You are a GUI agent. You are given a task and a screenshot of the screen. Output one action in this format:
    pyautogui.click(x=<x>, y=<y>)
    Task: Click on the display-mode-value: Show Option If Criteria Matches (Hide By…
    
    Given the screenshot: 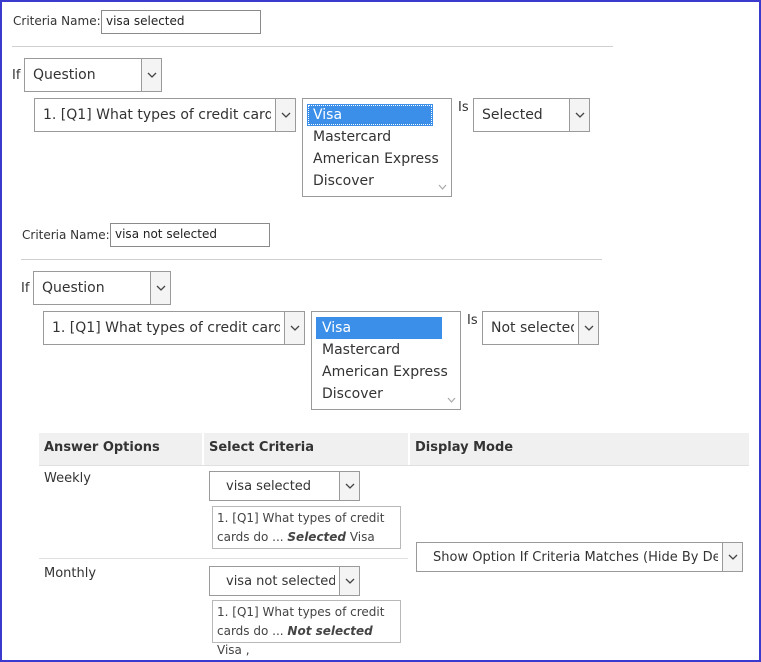 What is the action you would take?
    pyautogui.click(x=575, y=557)
    